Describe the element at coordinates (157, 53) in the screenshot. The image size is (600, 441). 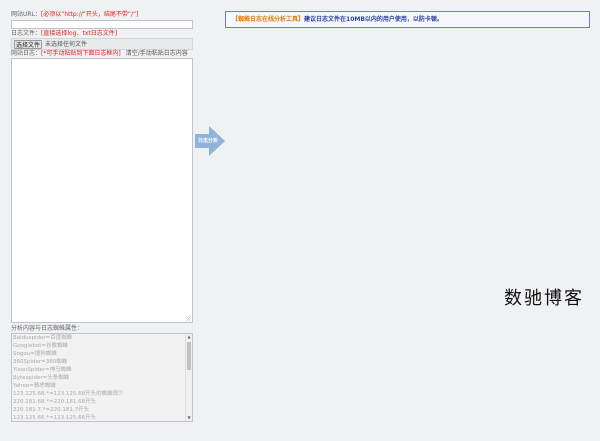
I see `clear-log-link: 清空/手动粘贴日志内容` at that location.